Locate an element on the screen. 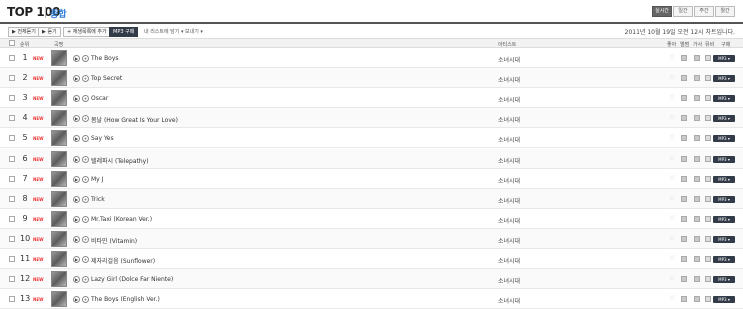  track-title: My J is located at coordinates (97, 179).